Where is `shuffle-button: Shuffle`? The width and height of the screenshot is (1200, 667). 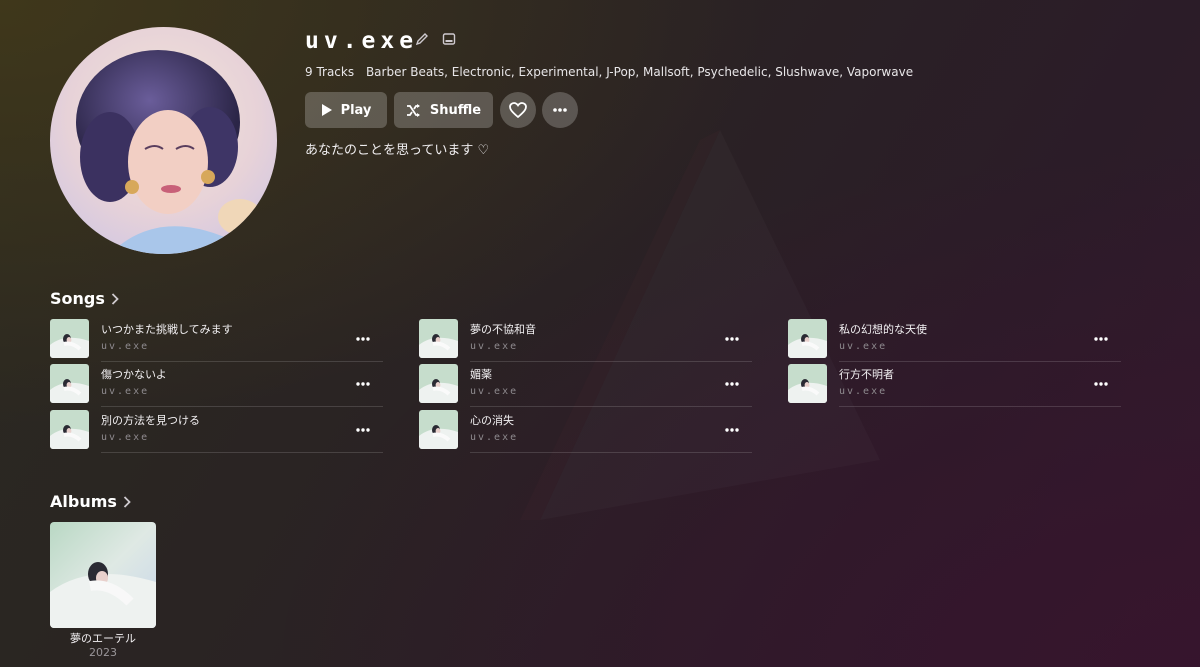 shuffle-button: Shuffle is located at coordinates (443, 110).